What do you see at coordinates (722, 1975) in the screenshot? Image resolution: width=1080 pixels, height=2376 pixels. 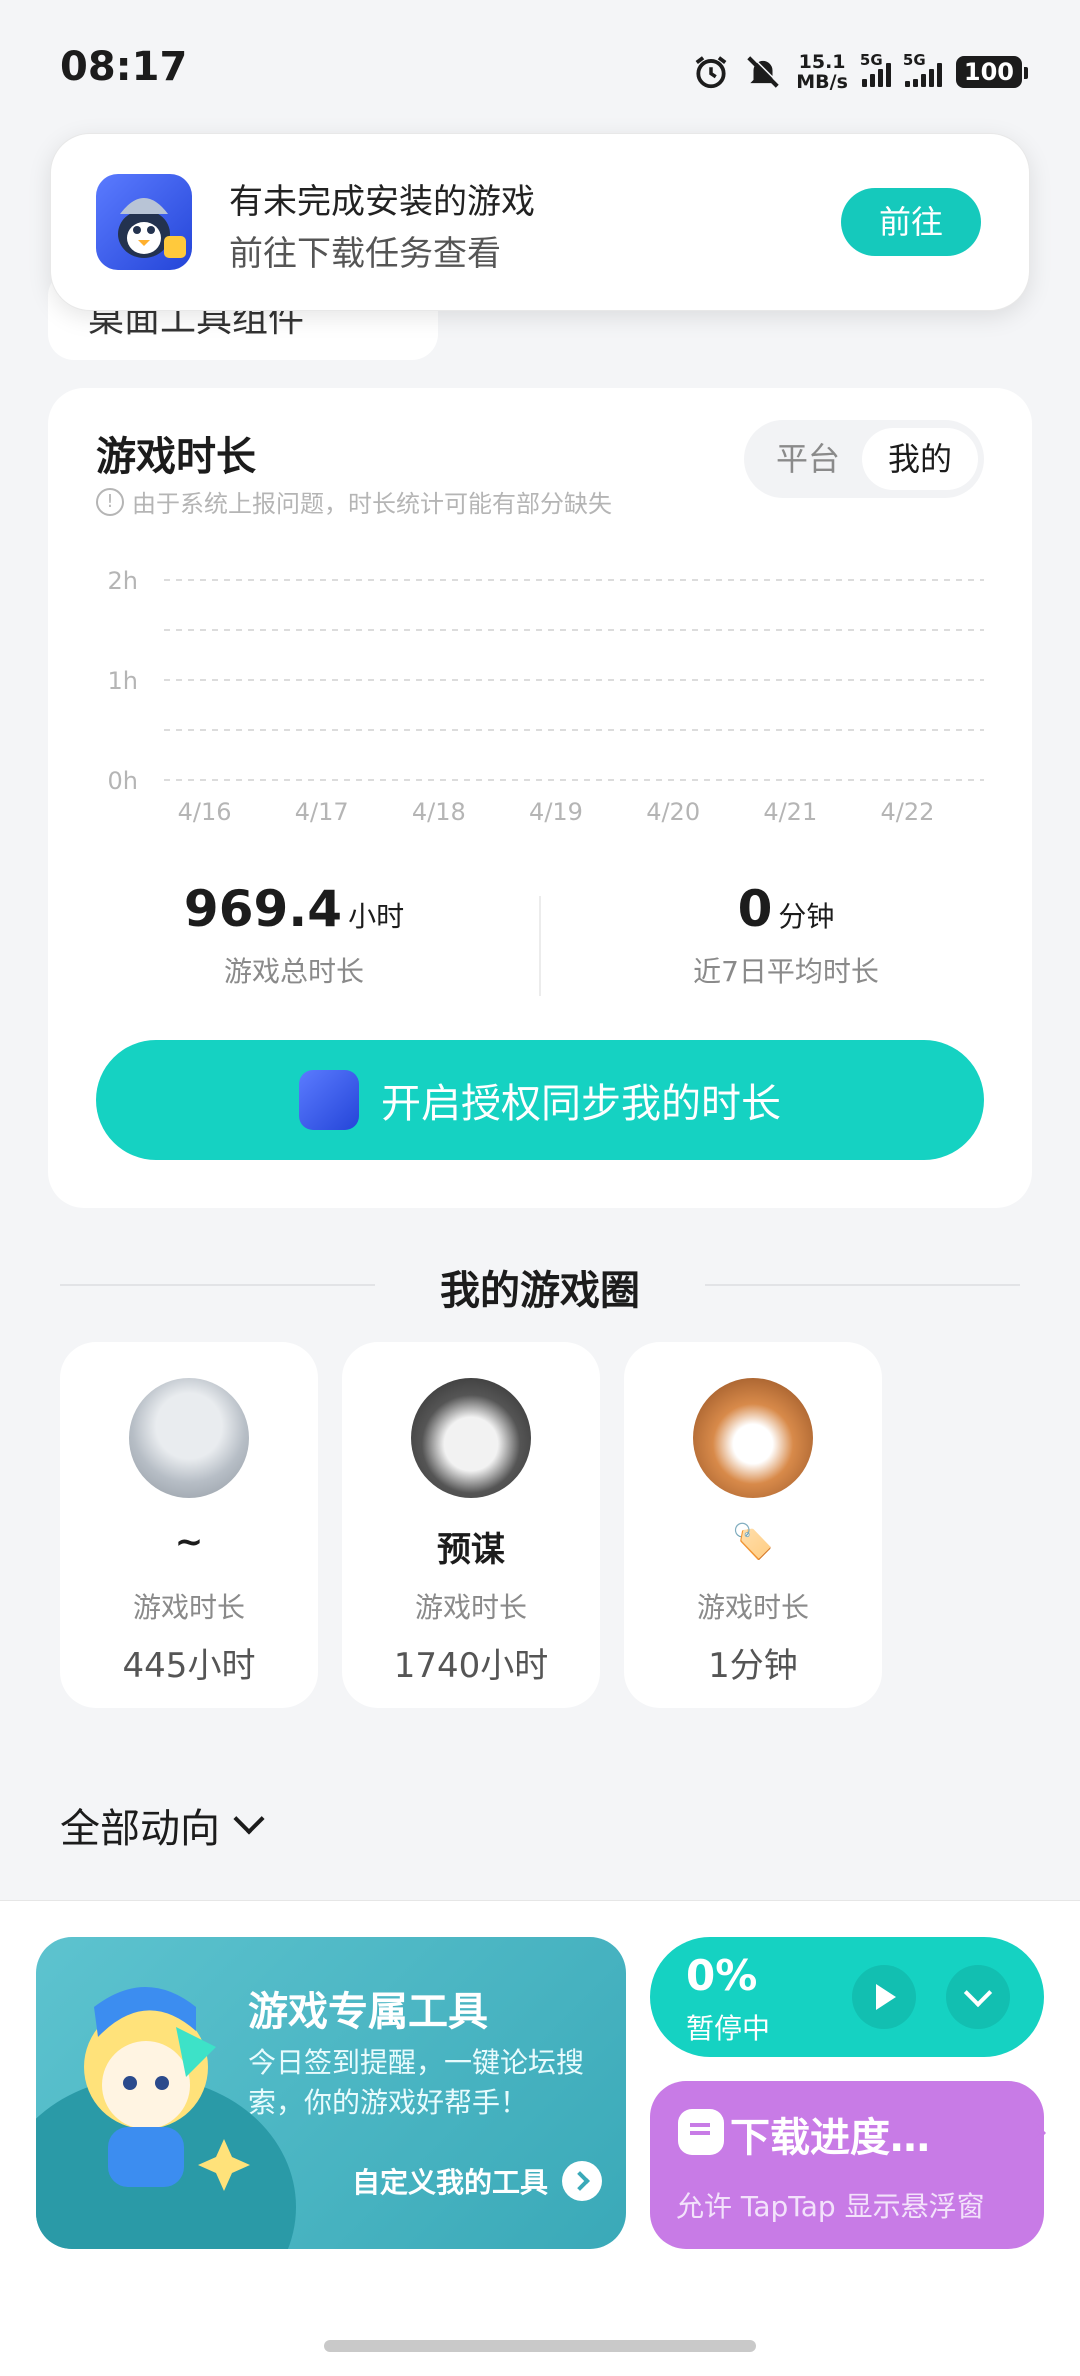 I see `download-percent: 0%` at bounding box center [722, 1975].